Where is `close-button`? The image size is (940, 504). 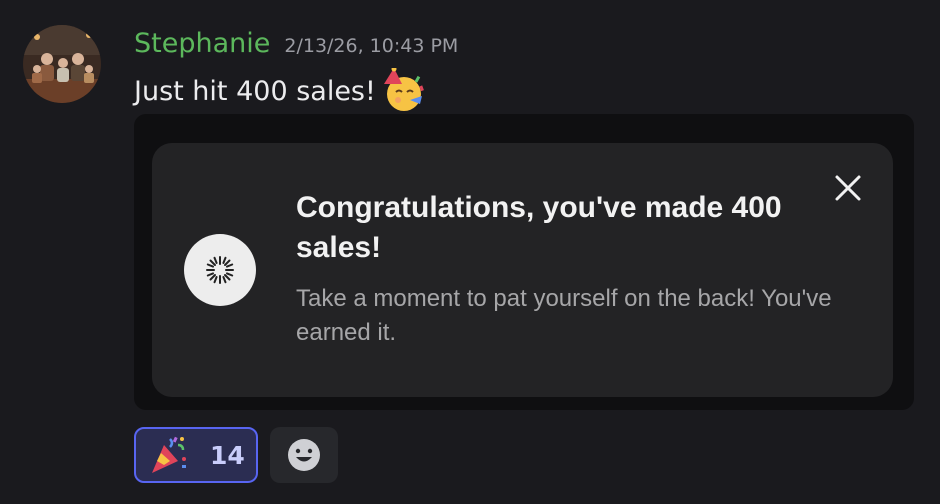
close-button is located at coordinates (848, 188).